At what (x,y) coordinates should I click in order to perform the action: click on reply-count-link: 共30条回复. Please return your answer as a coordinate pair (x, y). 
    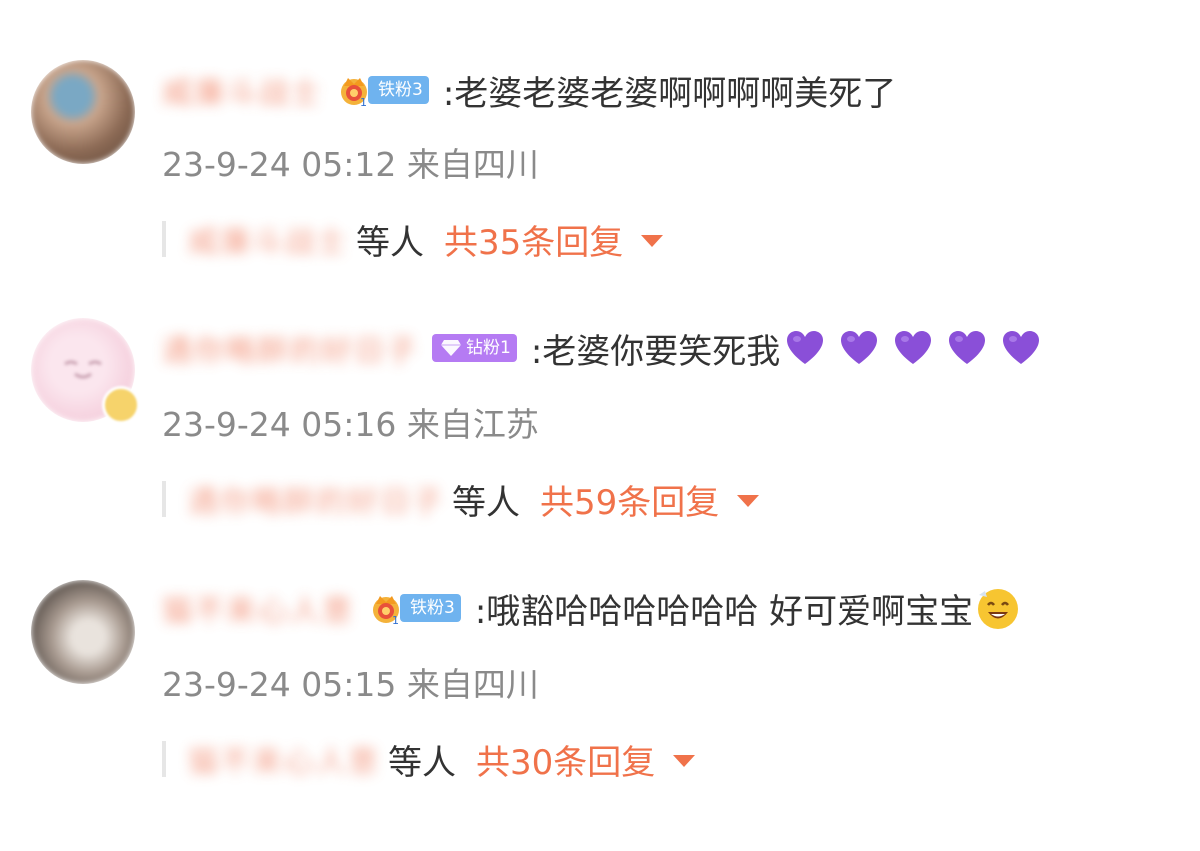
    Looking at the image, I should click on (565, 759).